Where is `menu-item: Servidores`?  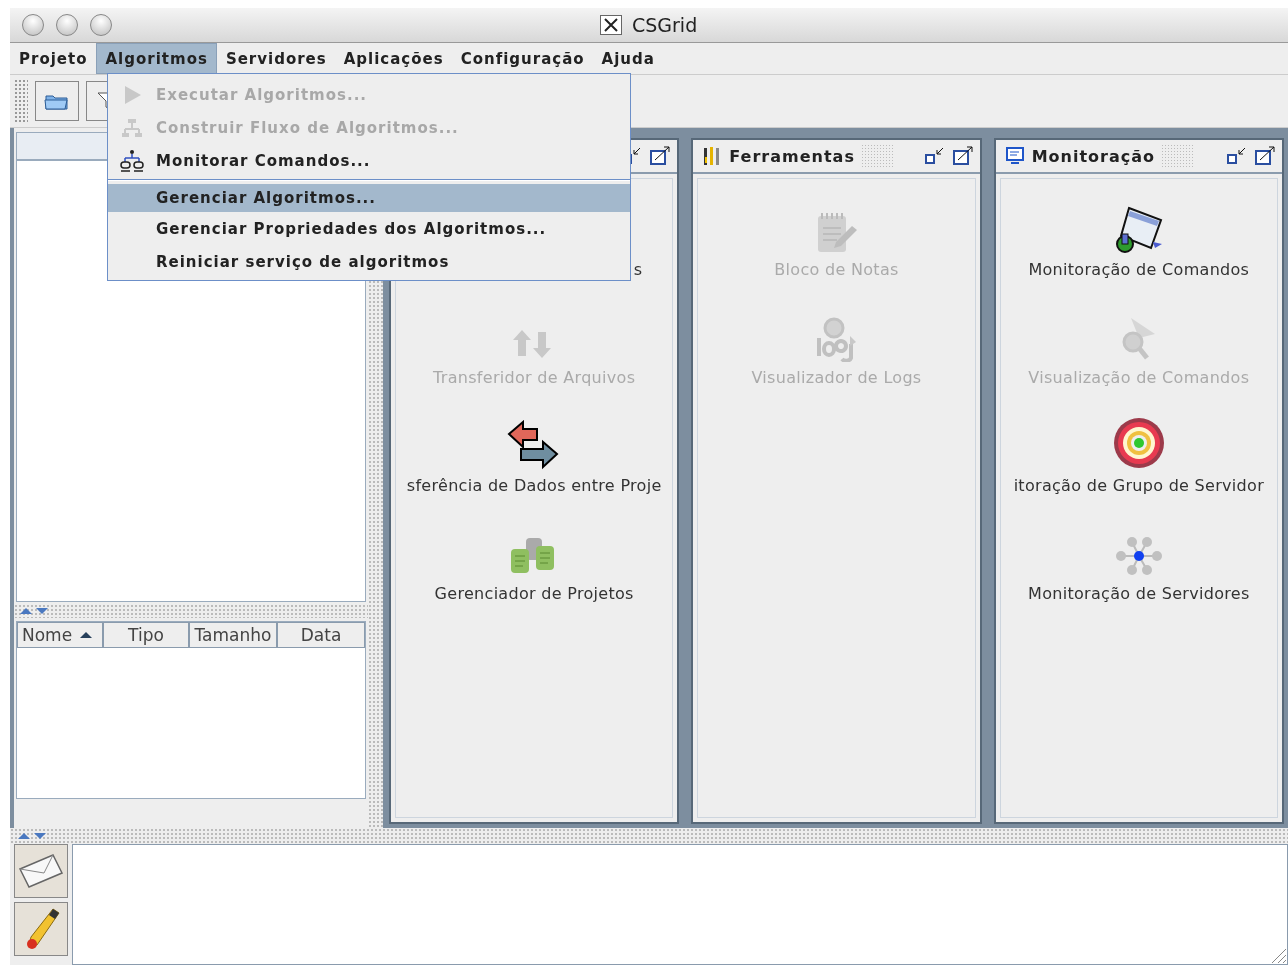 menu-item: Servidores is located at coordinates (275, 58).